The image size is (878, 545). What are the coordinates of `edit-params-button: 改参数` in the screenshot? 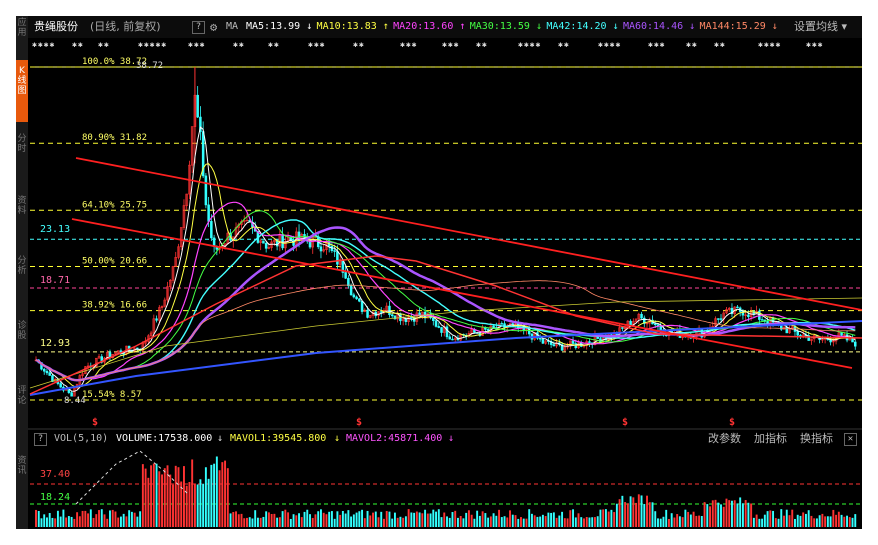 It's located at (724, 439).